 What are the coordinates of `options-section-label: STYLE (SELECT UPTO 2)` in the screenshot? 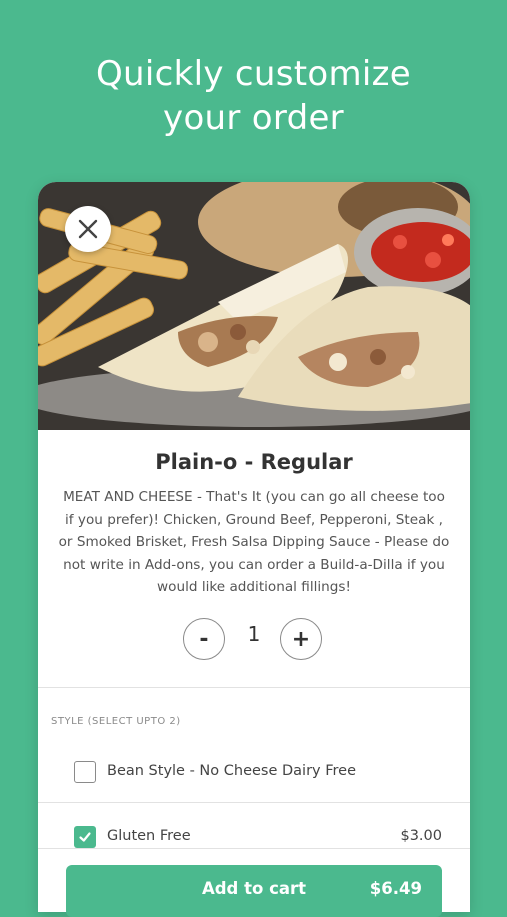 It's located at (116, 721).